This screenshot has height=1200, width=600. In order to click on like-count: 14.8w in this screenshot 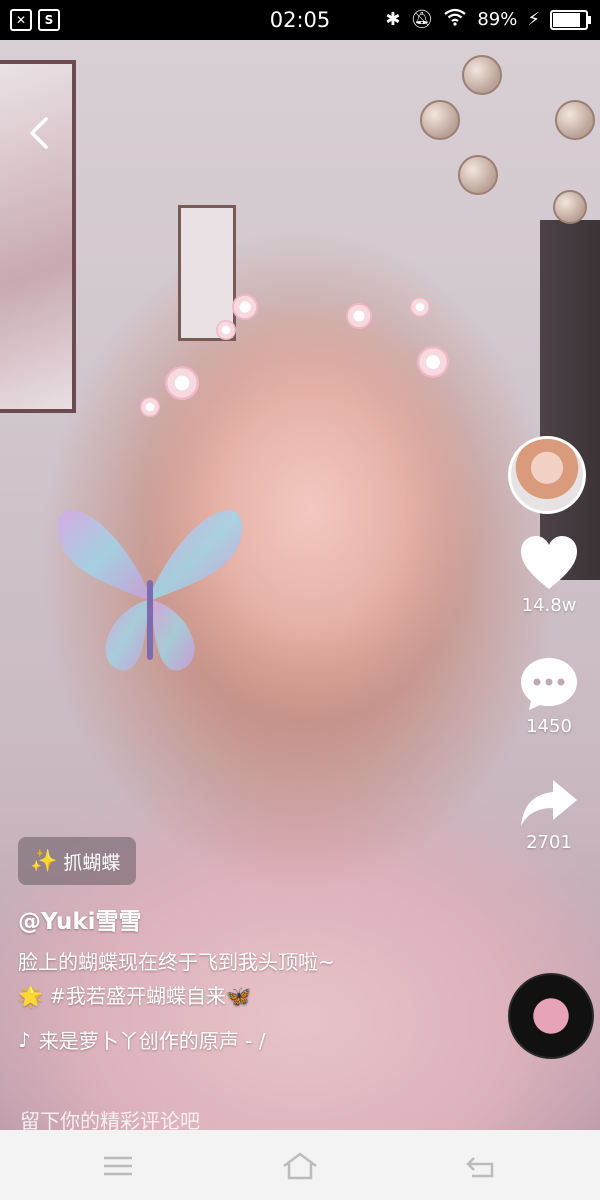, I will do `click(549, 605)`.